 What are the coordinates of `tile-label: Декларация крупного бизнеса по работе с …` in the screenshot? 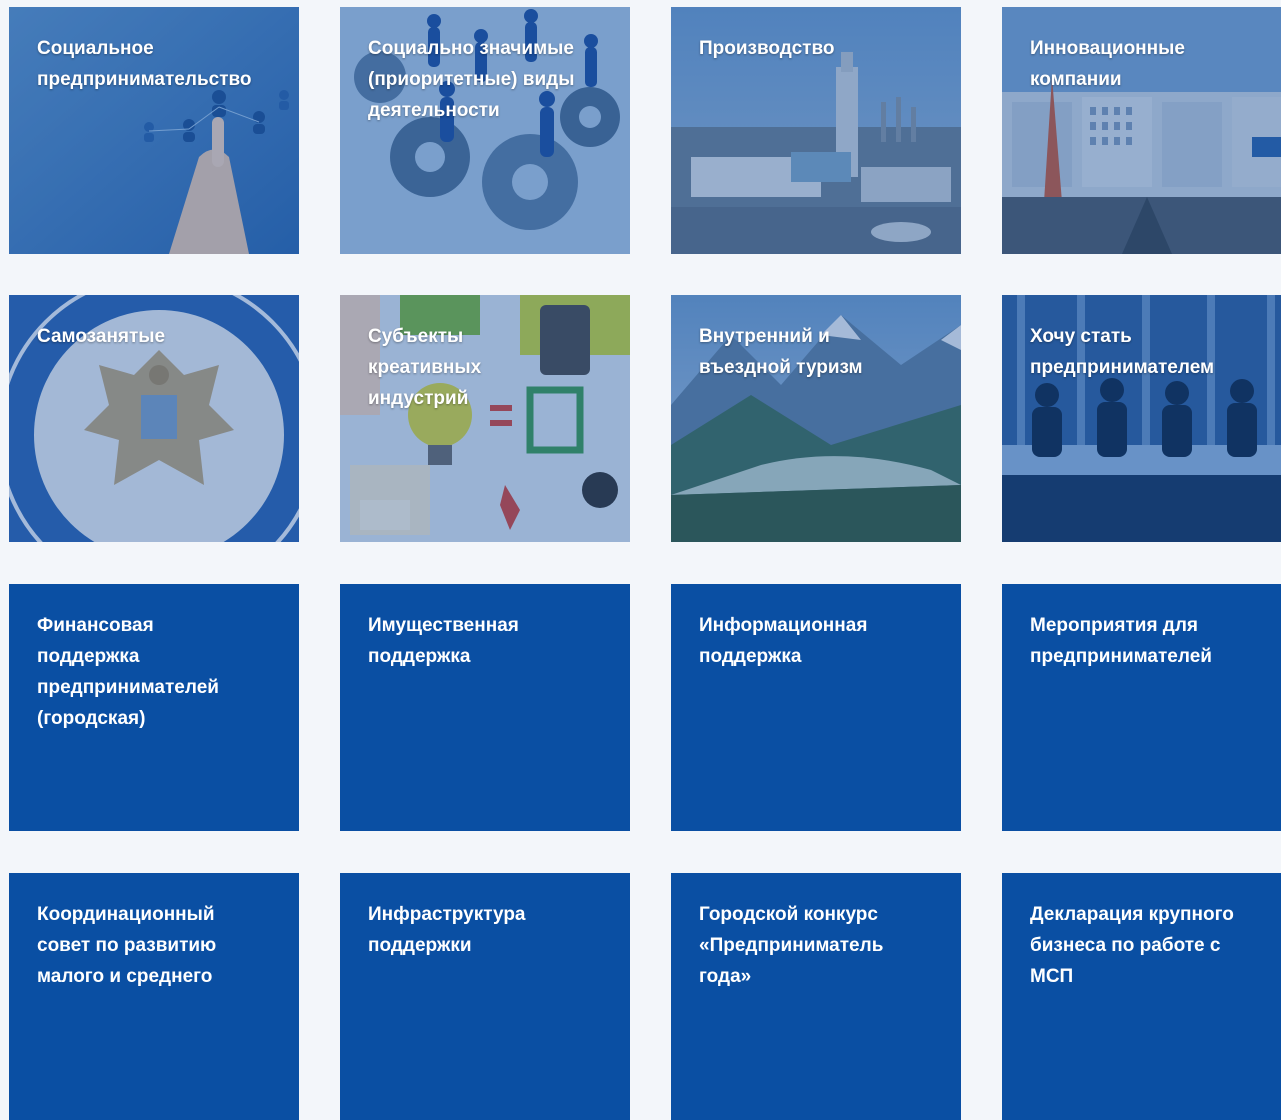 It's located at (1132, 945).